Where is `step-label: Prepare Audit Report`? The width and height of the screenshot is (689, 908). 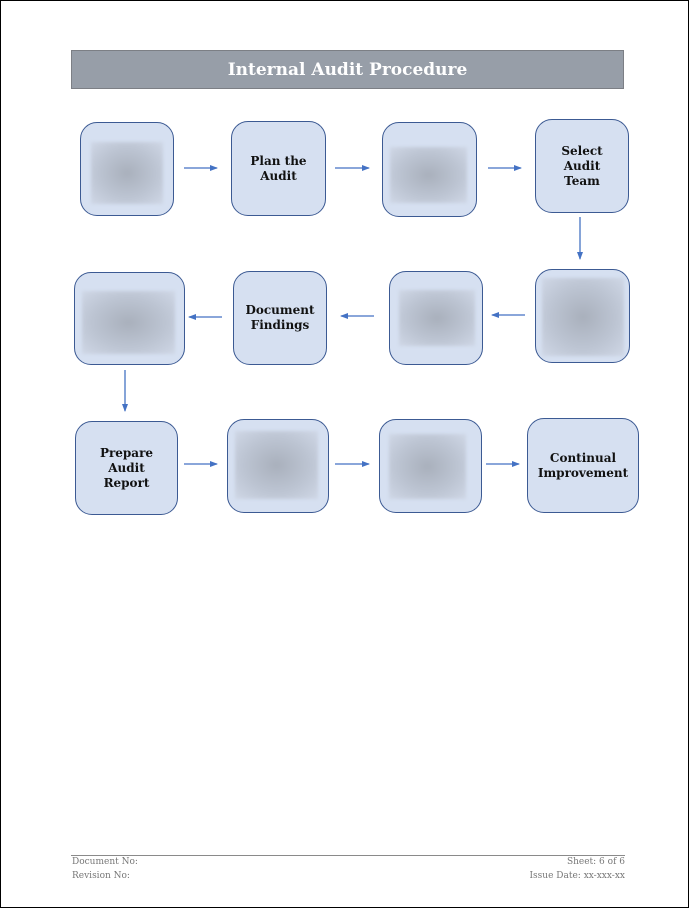 step-label: Prepare Audit Report is located at coordinates (126, 467).